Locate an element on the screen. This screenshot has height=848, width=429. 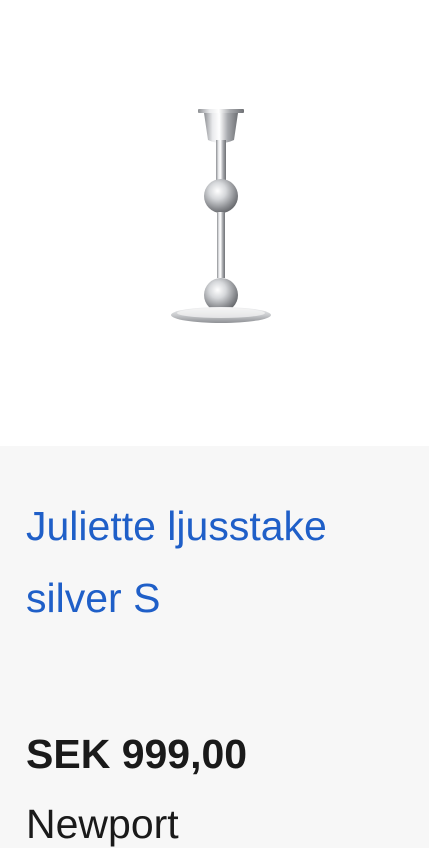
product-price: SEK 999,00 is located at coordinates (137, 754).